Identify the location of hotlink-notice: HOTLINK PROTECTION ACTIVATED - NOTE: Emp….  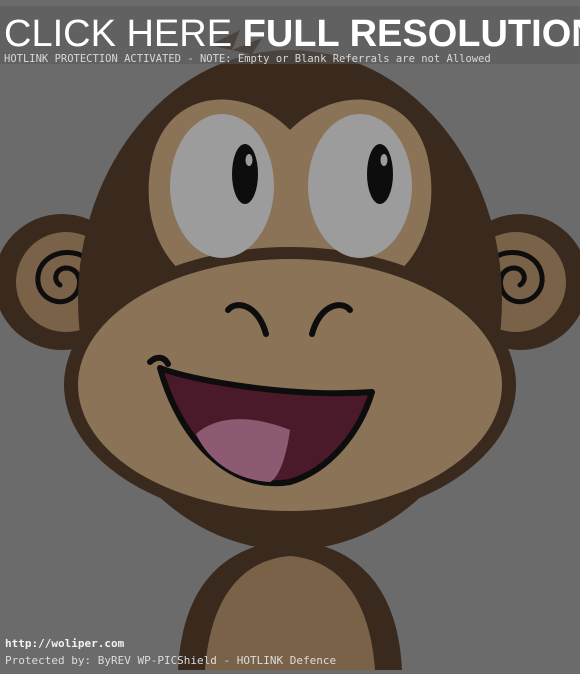
(247, 59).